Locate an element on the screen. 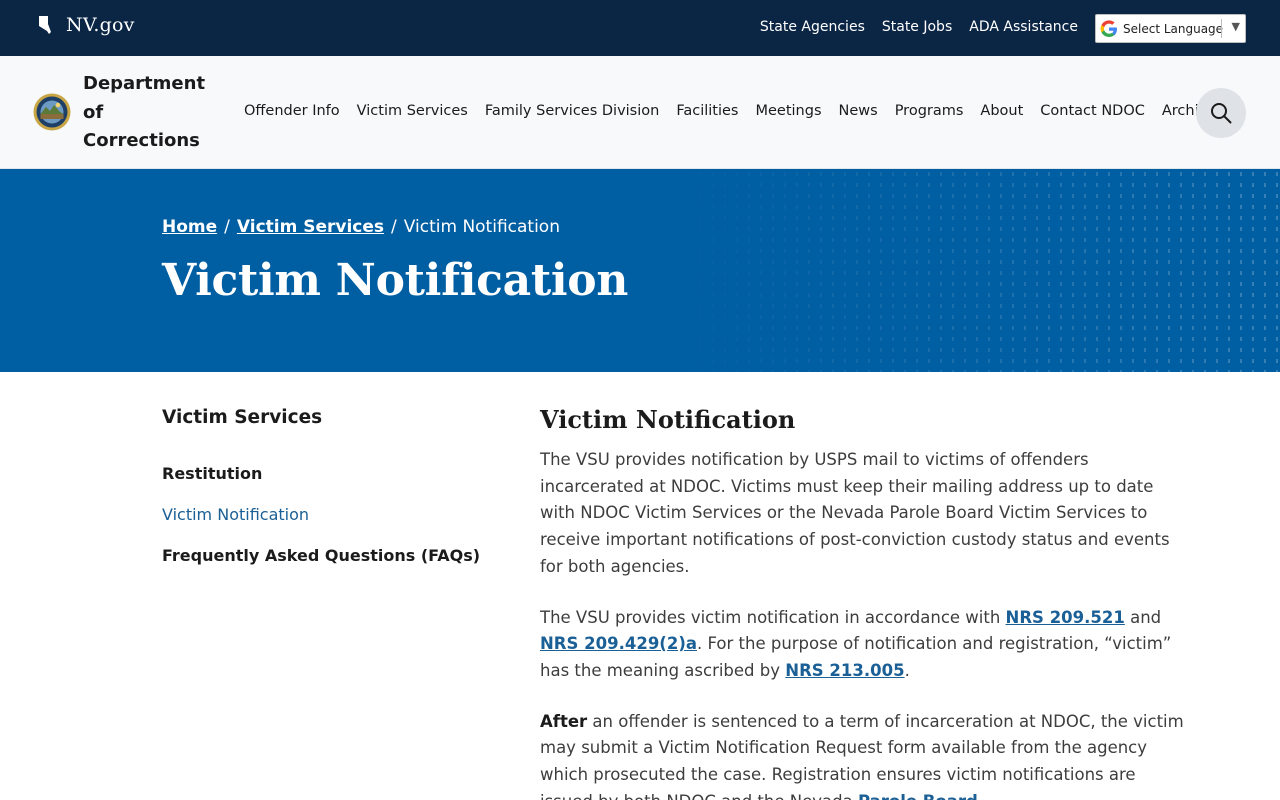 This screenshot has width=1280, height=800. nav-meetings: Meetings is located at coordinates (788, 111).